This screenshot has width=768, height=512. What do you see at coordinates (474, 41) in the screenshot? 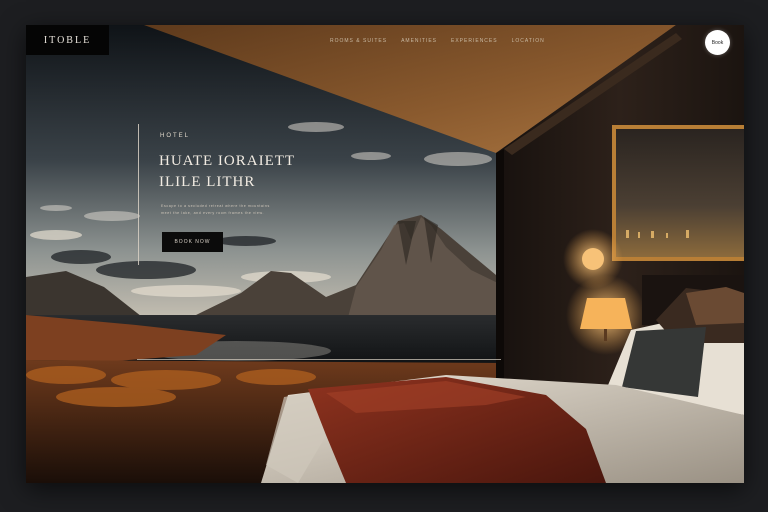
I see `nav-link-experiences: EXPERIENCES` at bounding box center [474, 41].